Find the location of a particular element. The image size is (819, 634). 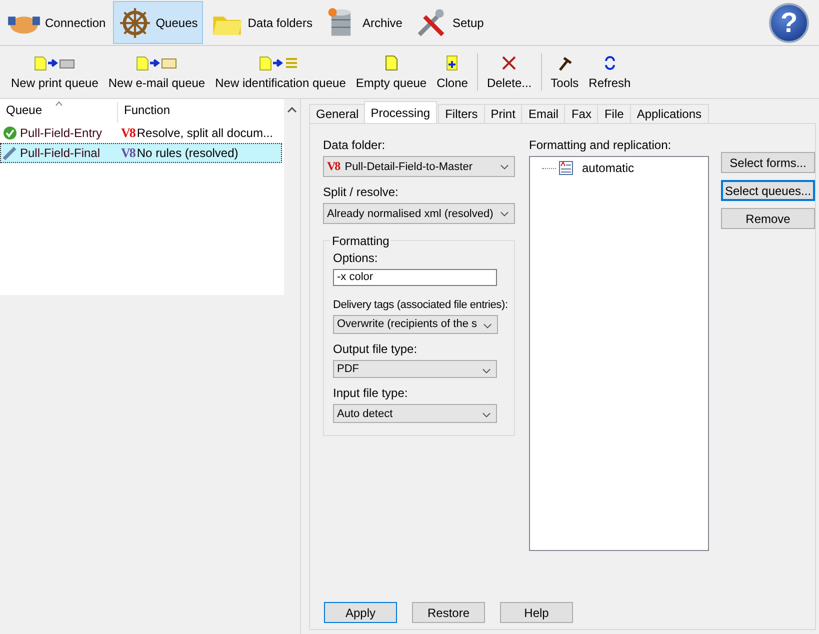

main-toolbar-button: Archive is located at coordinates (363, 22).